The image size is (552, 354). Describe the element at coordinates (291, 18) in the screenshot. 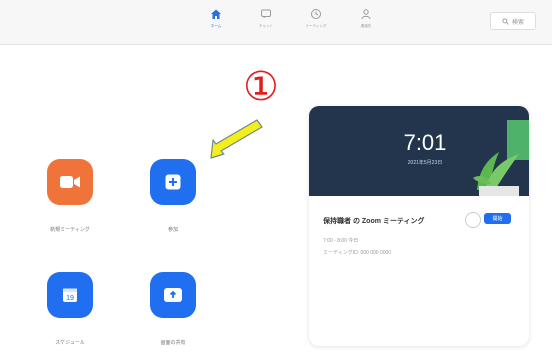

I see `main-tabs: ホーム チャット ミーティング 連絡先` at that location.